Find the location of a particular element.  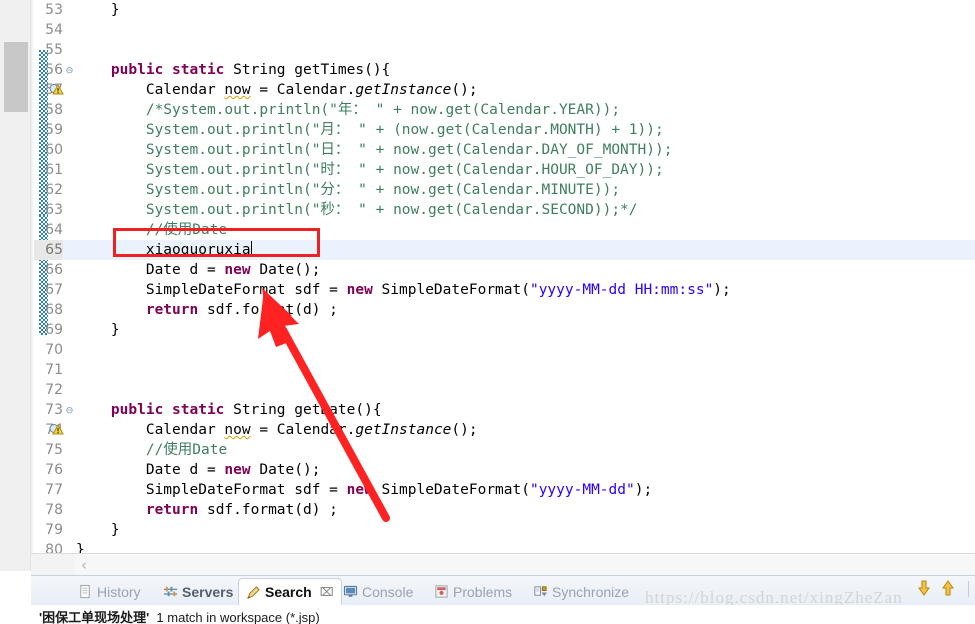

vertical-scrollbar-thumb is located at coordinates (16, 77).